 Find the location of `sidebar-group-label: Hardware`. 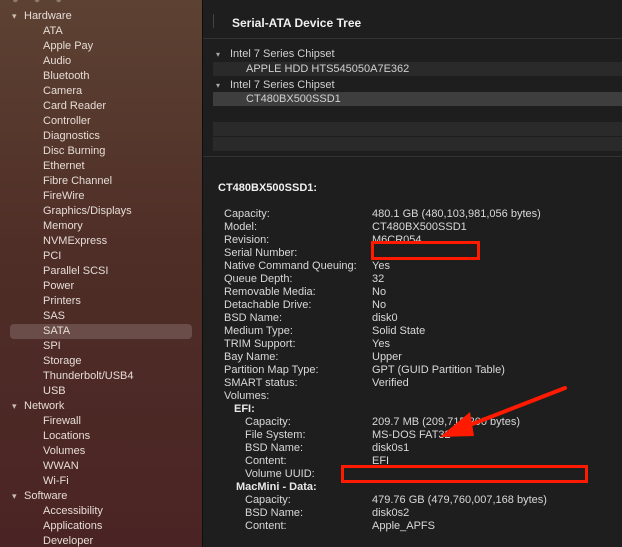

sidebar-group-label: Hardware is located at coordinates (48, 16).